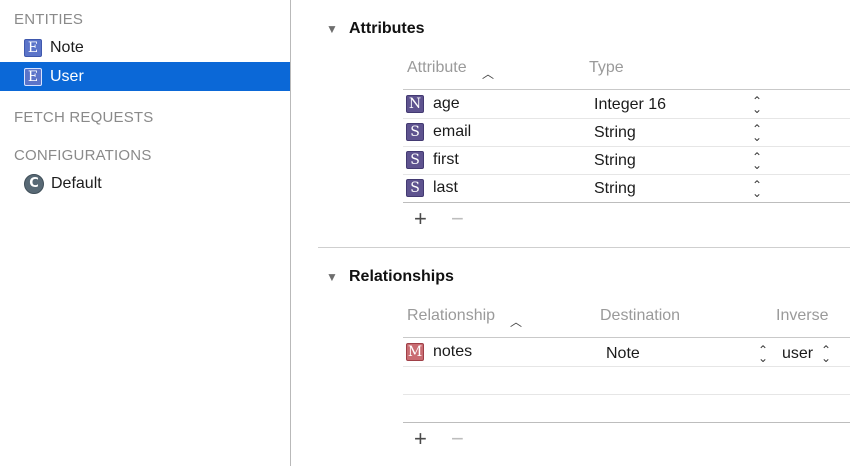  I want to click on configuration-icon: C, so click(34, 183).